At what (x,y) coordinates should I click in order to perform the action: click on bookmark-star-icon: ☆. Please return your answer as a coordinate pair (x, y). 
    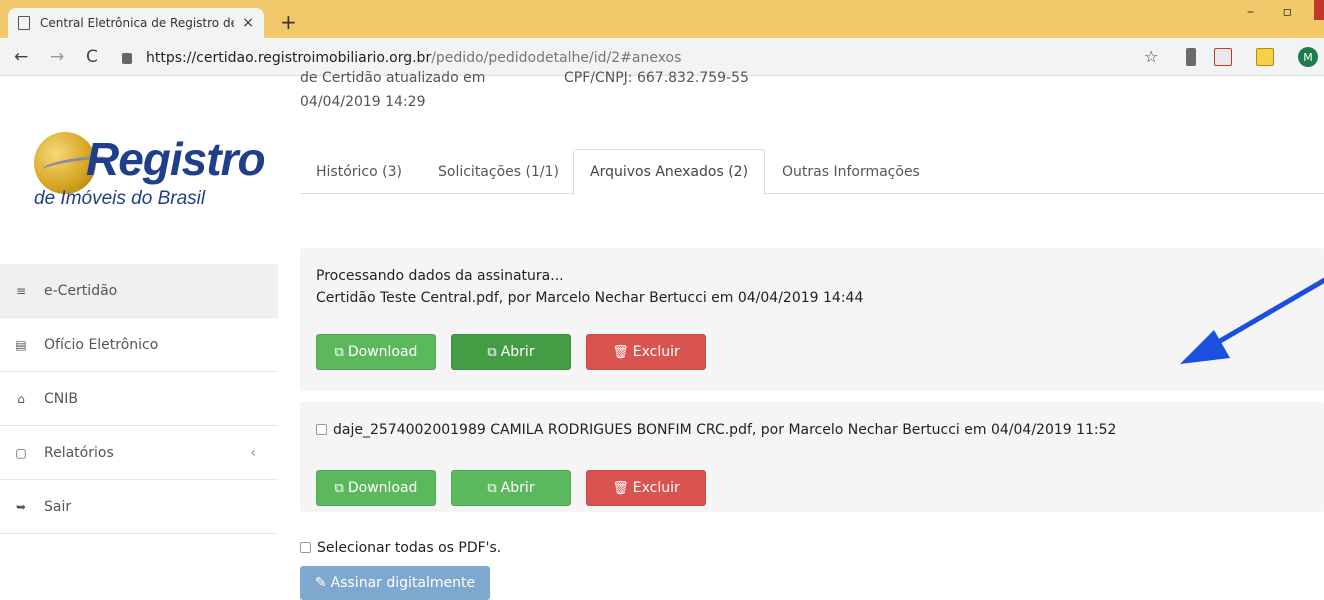
    Looking at the image, I should click on (1151, 56).